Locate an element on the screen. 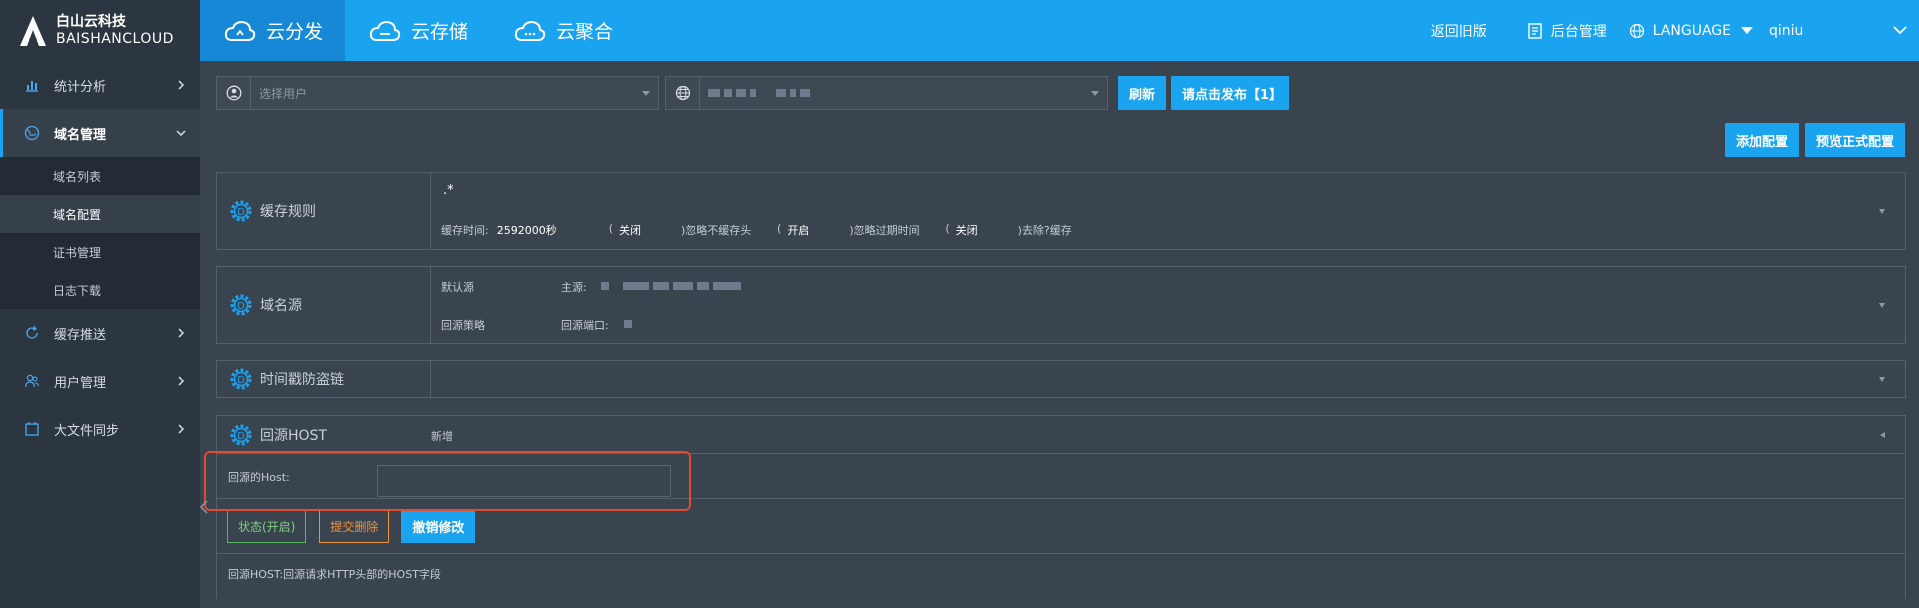  cache-pattern: .* is located at coordinates (448, 190).